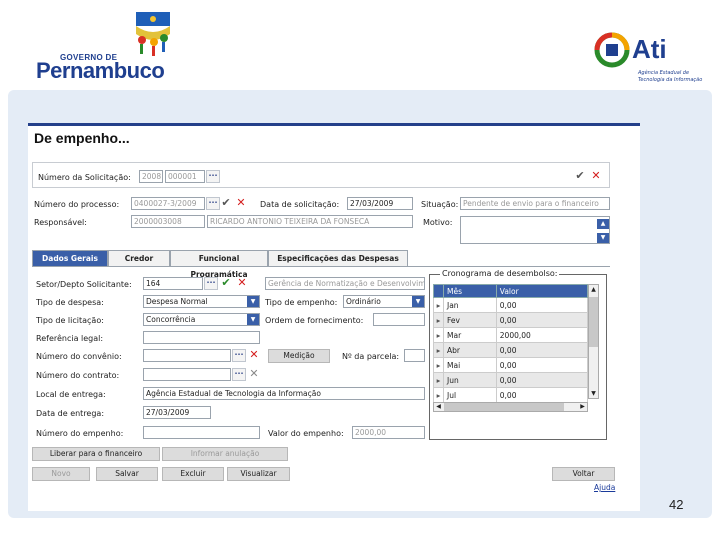 The image size is (720, 540). I want to click on setor-label: Setor/Depto Solicitante:, so click(84, 284).